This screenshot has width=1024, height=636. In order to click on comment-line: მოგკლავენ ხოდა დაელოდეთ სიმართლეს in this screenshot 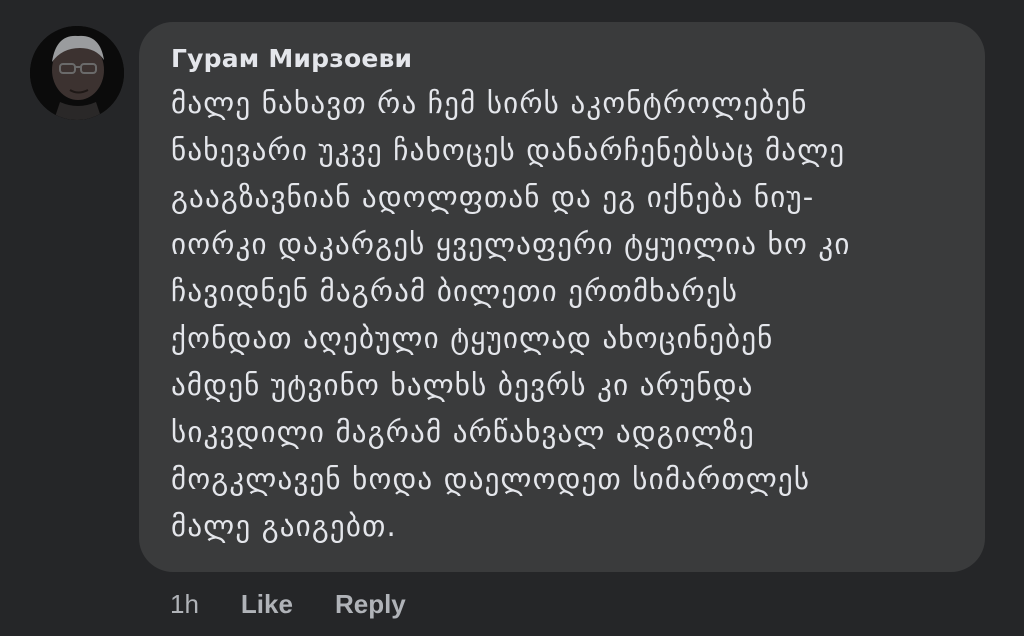, I will do `click(491, 479)`.